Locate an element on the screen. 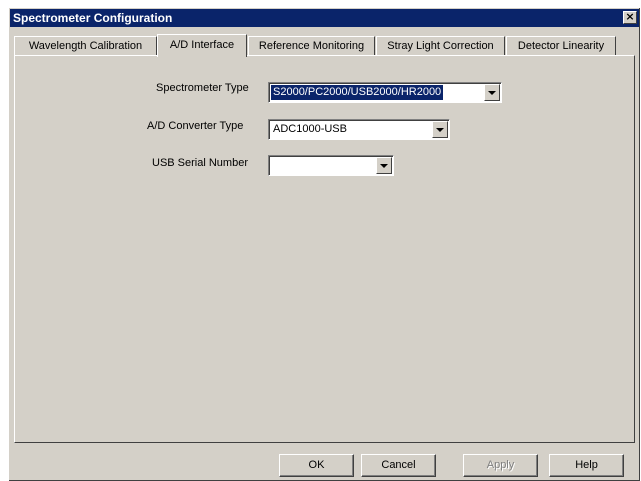  tab-reference-monitoring: Reference Monitoring is located at coordinates (311, 45).